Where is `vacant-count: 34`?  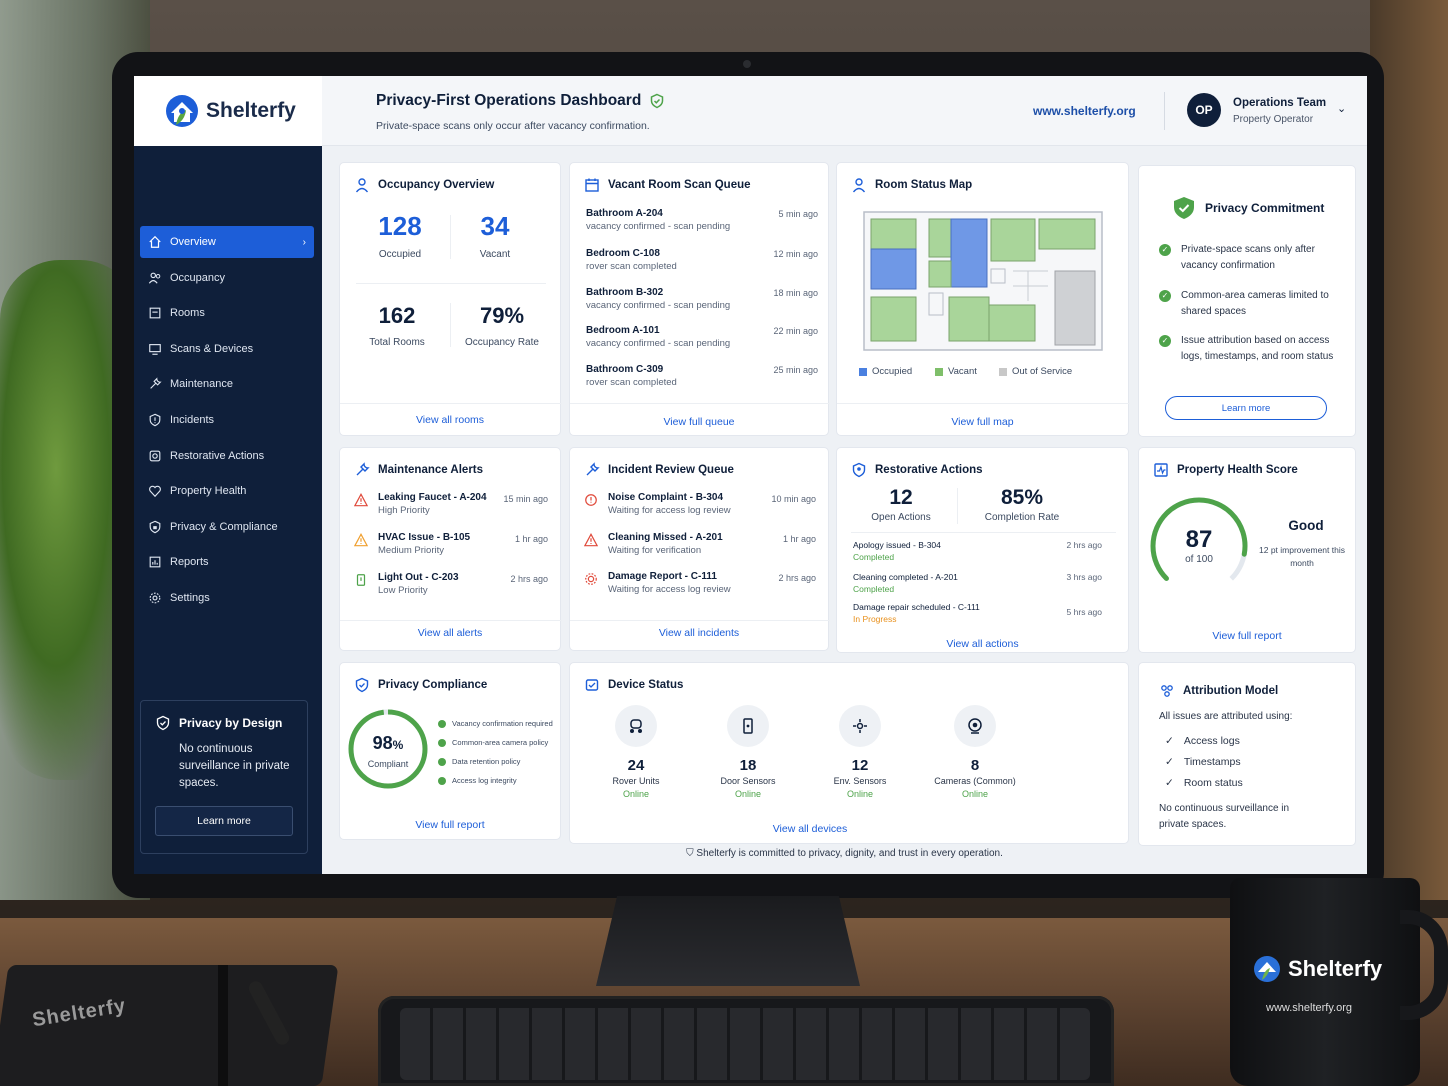 vacant-count: 34 is located at coordinates (495, 226).